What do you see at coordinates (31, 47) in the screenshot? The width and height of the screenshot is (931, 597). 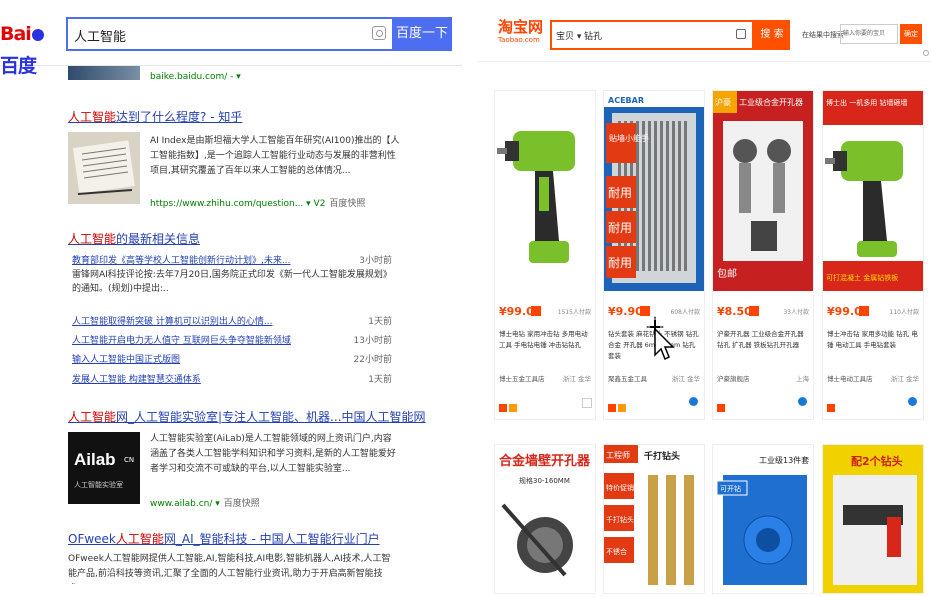 I see `baidu-logo: Bai百度` at bounding box center [31, 47].